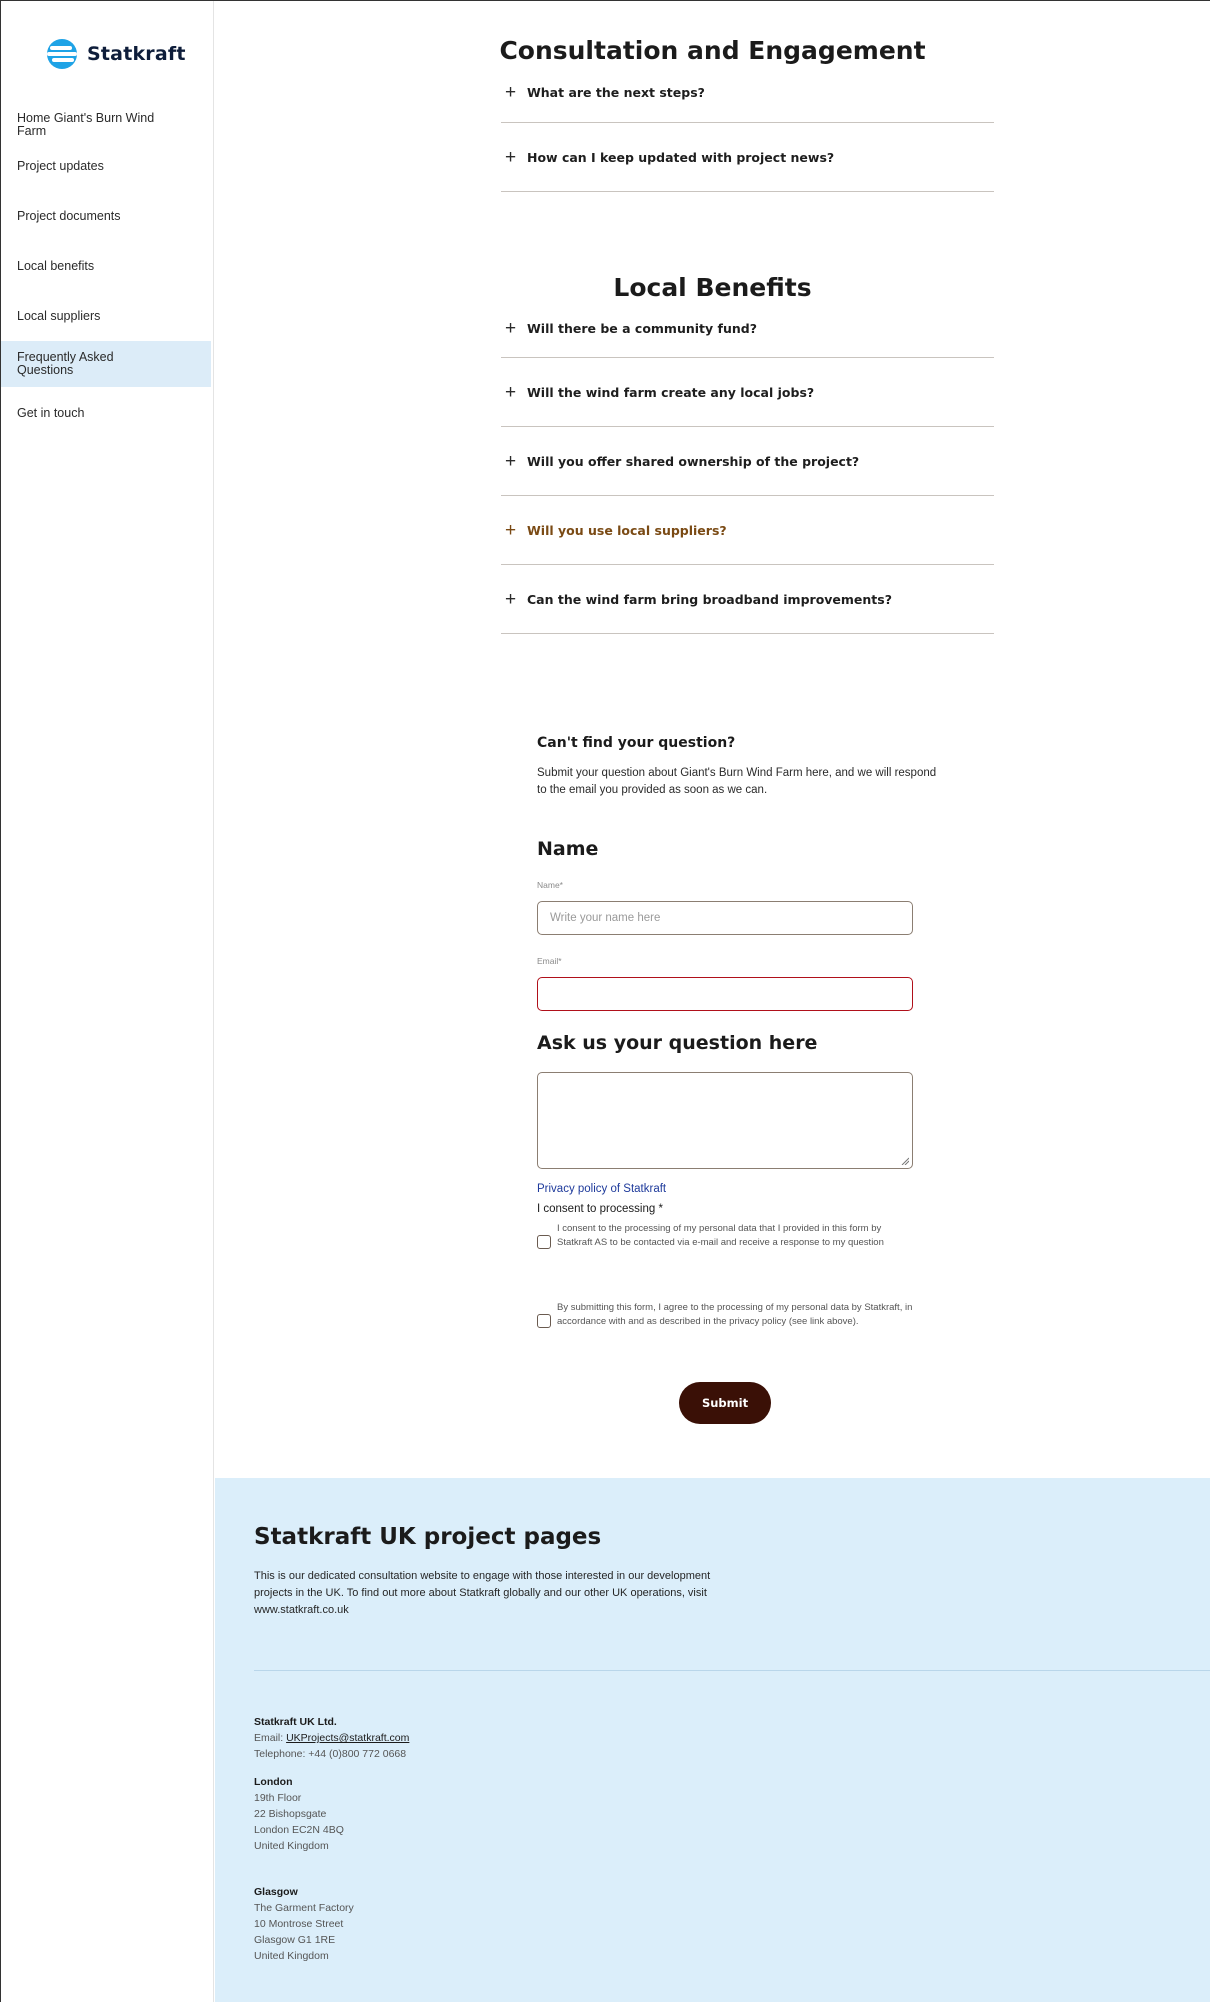 The width and height of the screenshot is (1210, 2002). Describe the element at coordinates (347, 1738) in the screenshot. I see `email-link: UKProjects@statkraft.com` at that location.